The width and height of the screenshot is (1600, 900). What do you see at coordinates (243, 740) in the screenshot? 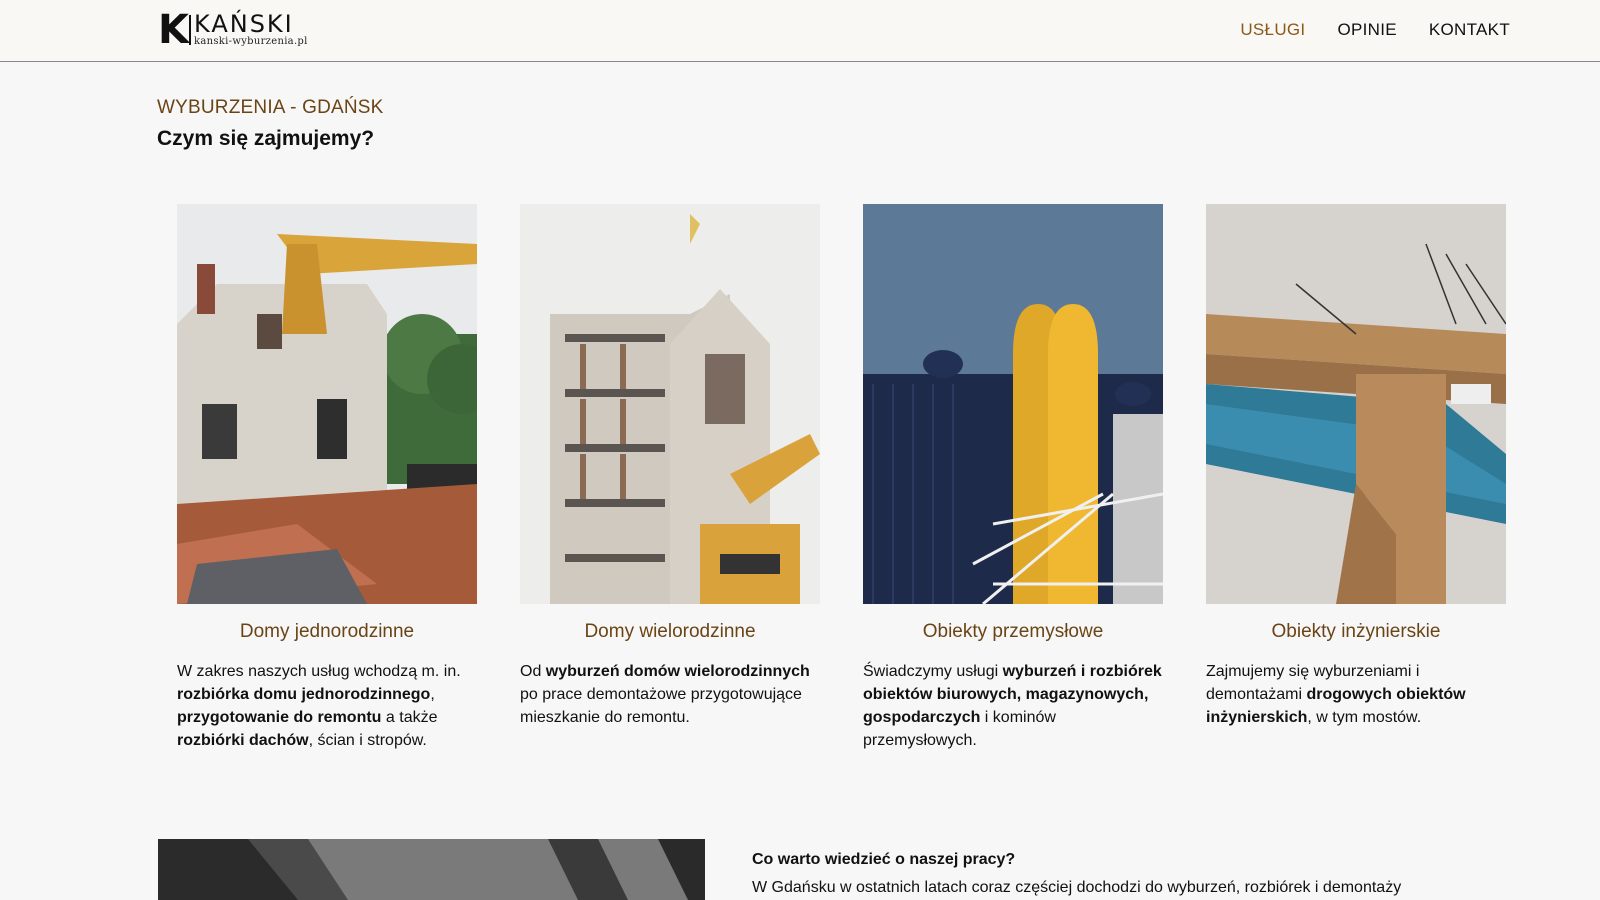
I see `bold-text: rozbiórki dachów` at bounding box center [243, 740].